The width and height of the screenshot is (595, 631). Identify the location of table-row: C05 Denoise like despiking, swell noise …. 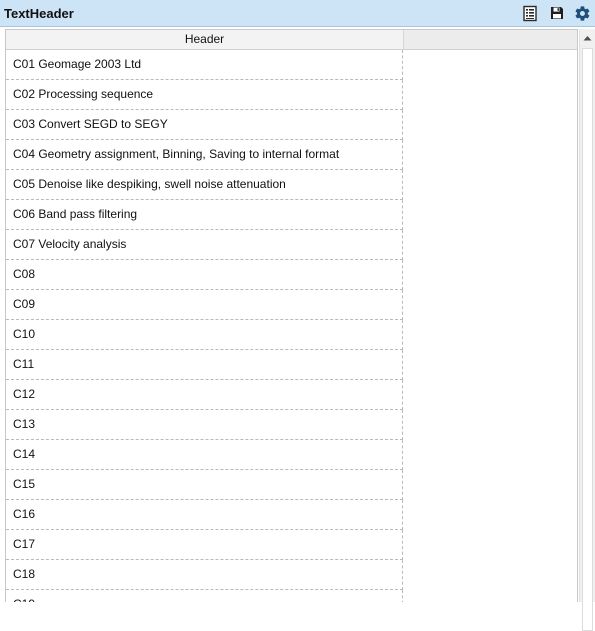
(204, 185).